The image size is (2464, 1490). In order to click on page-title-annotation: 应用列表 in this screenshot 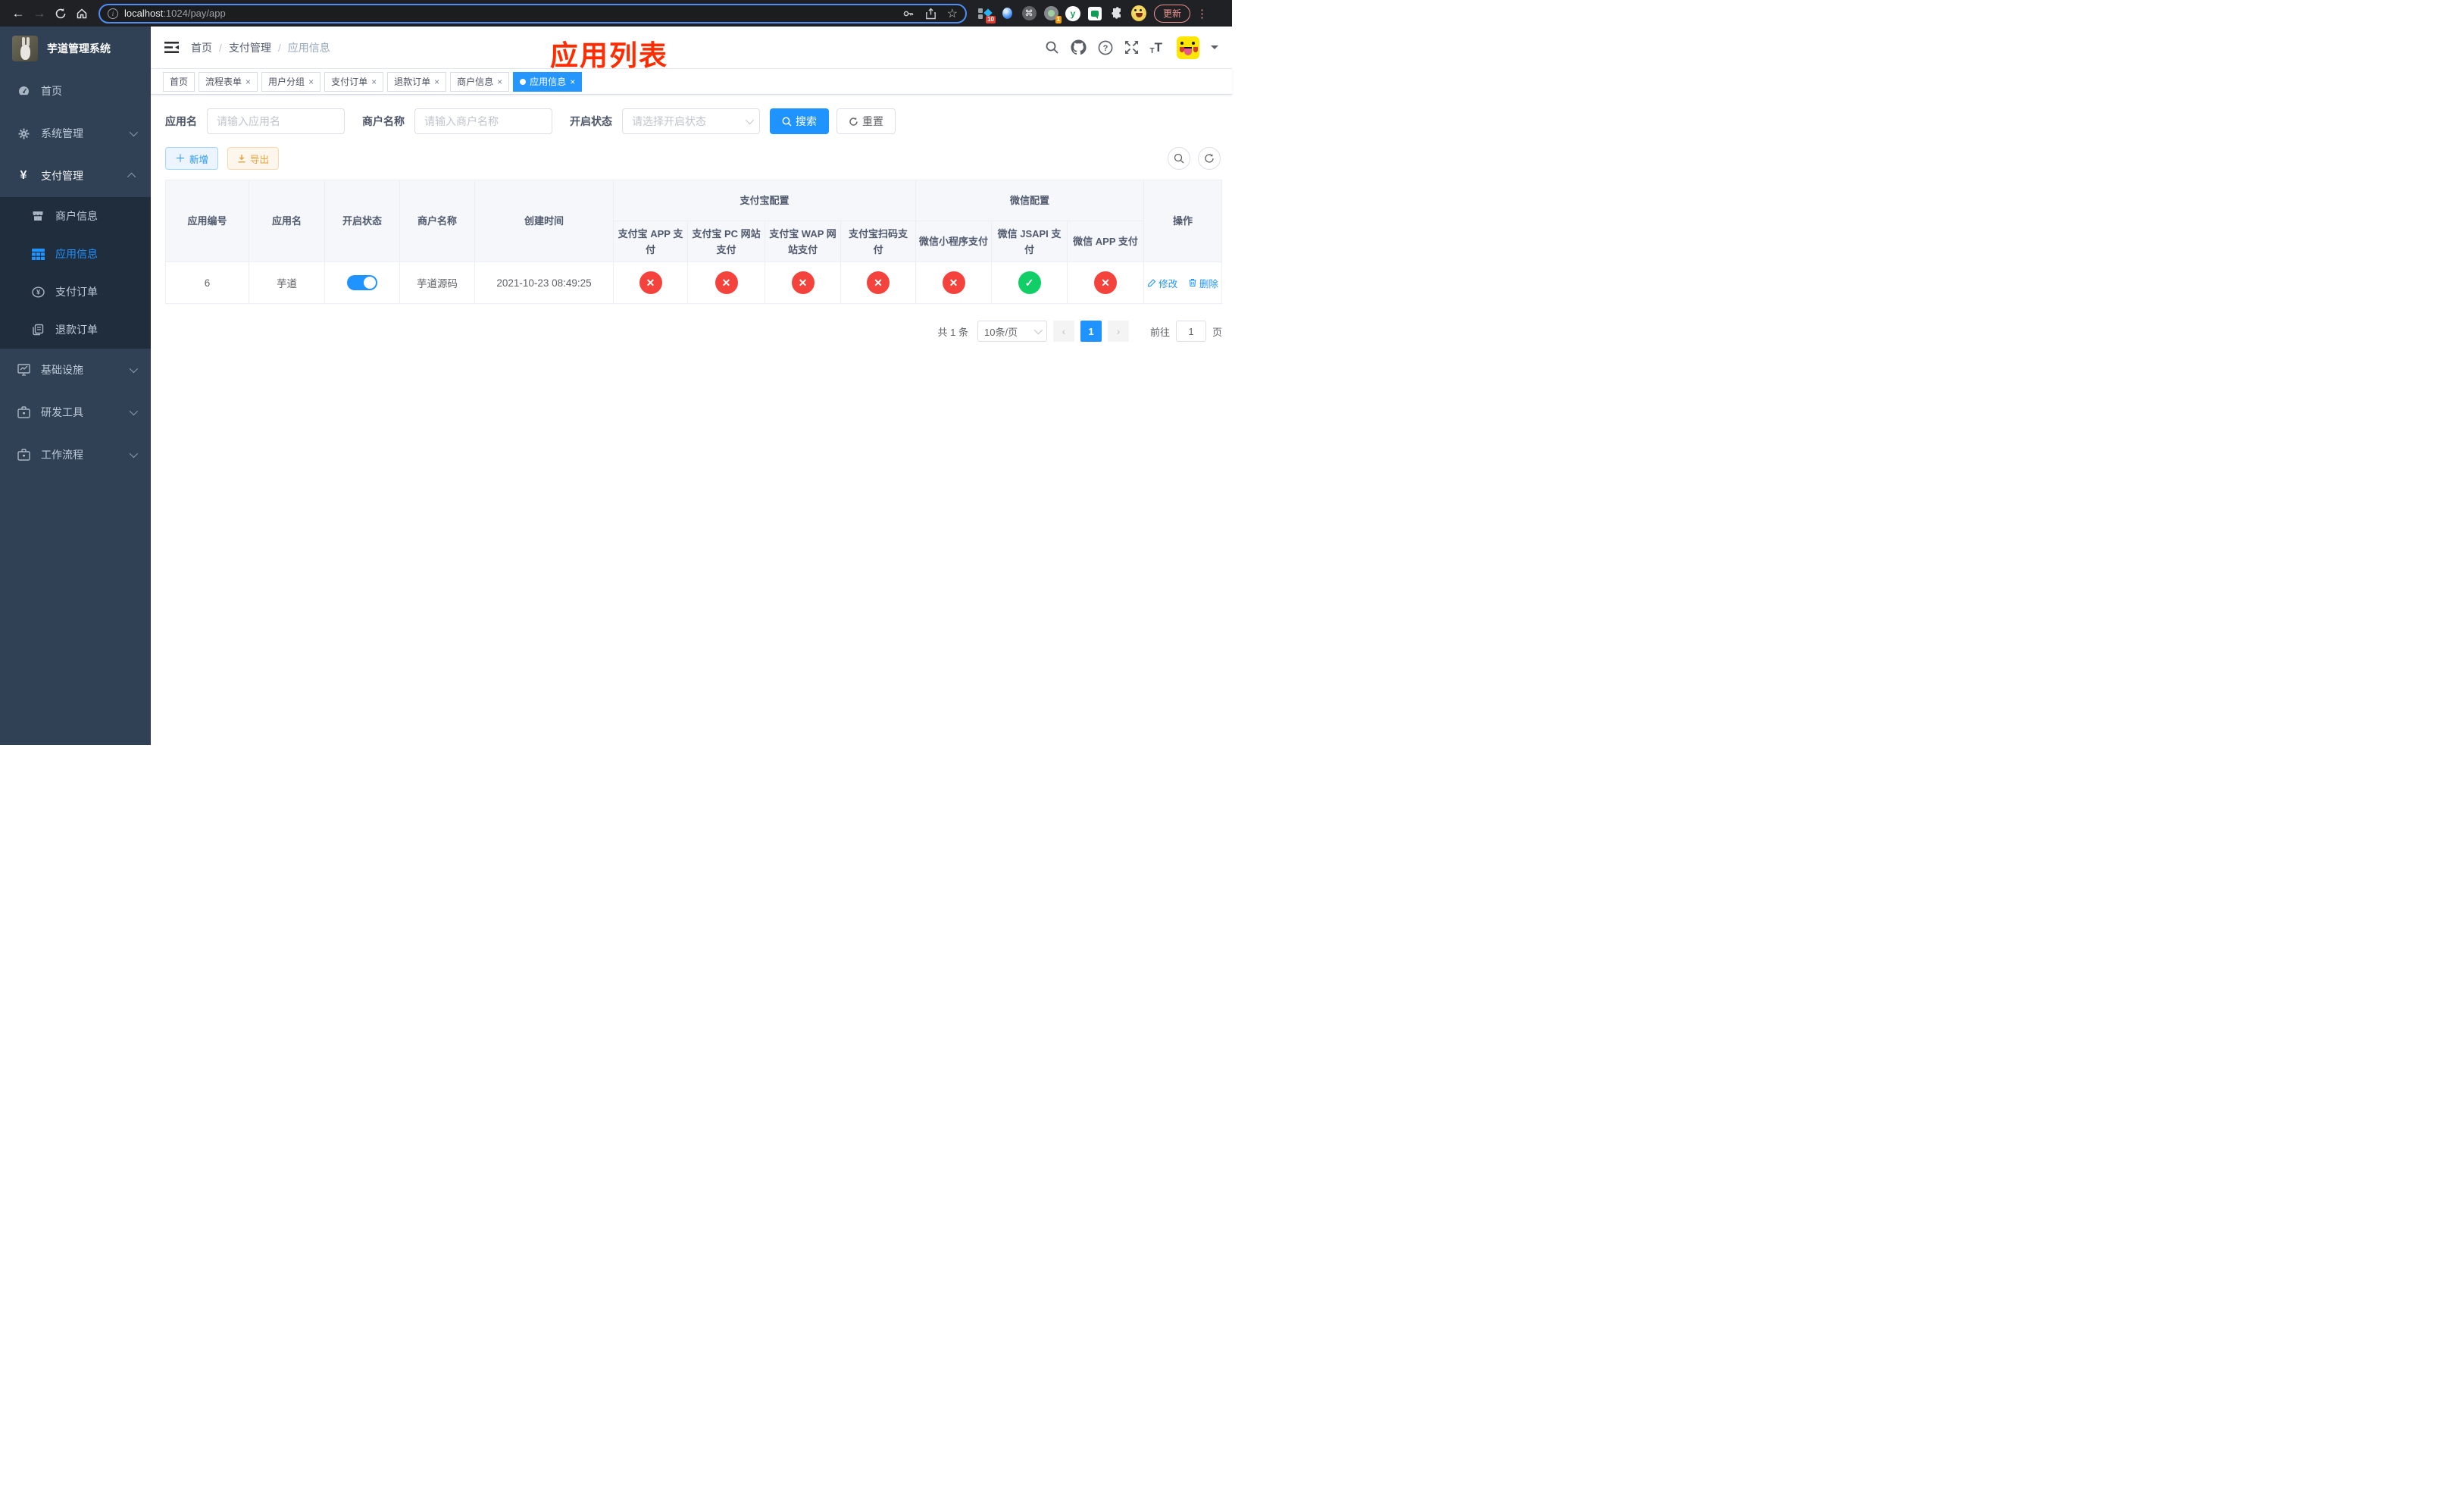, I will do `click(609, 56)`.